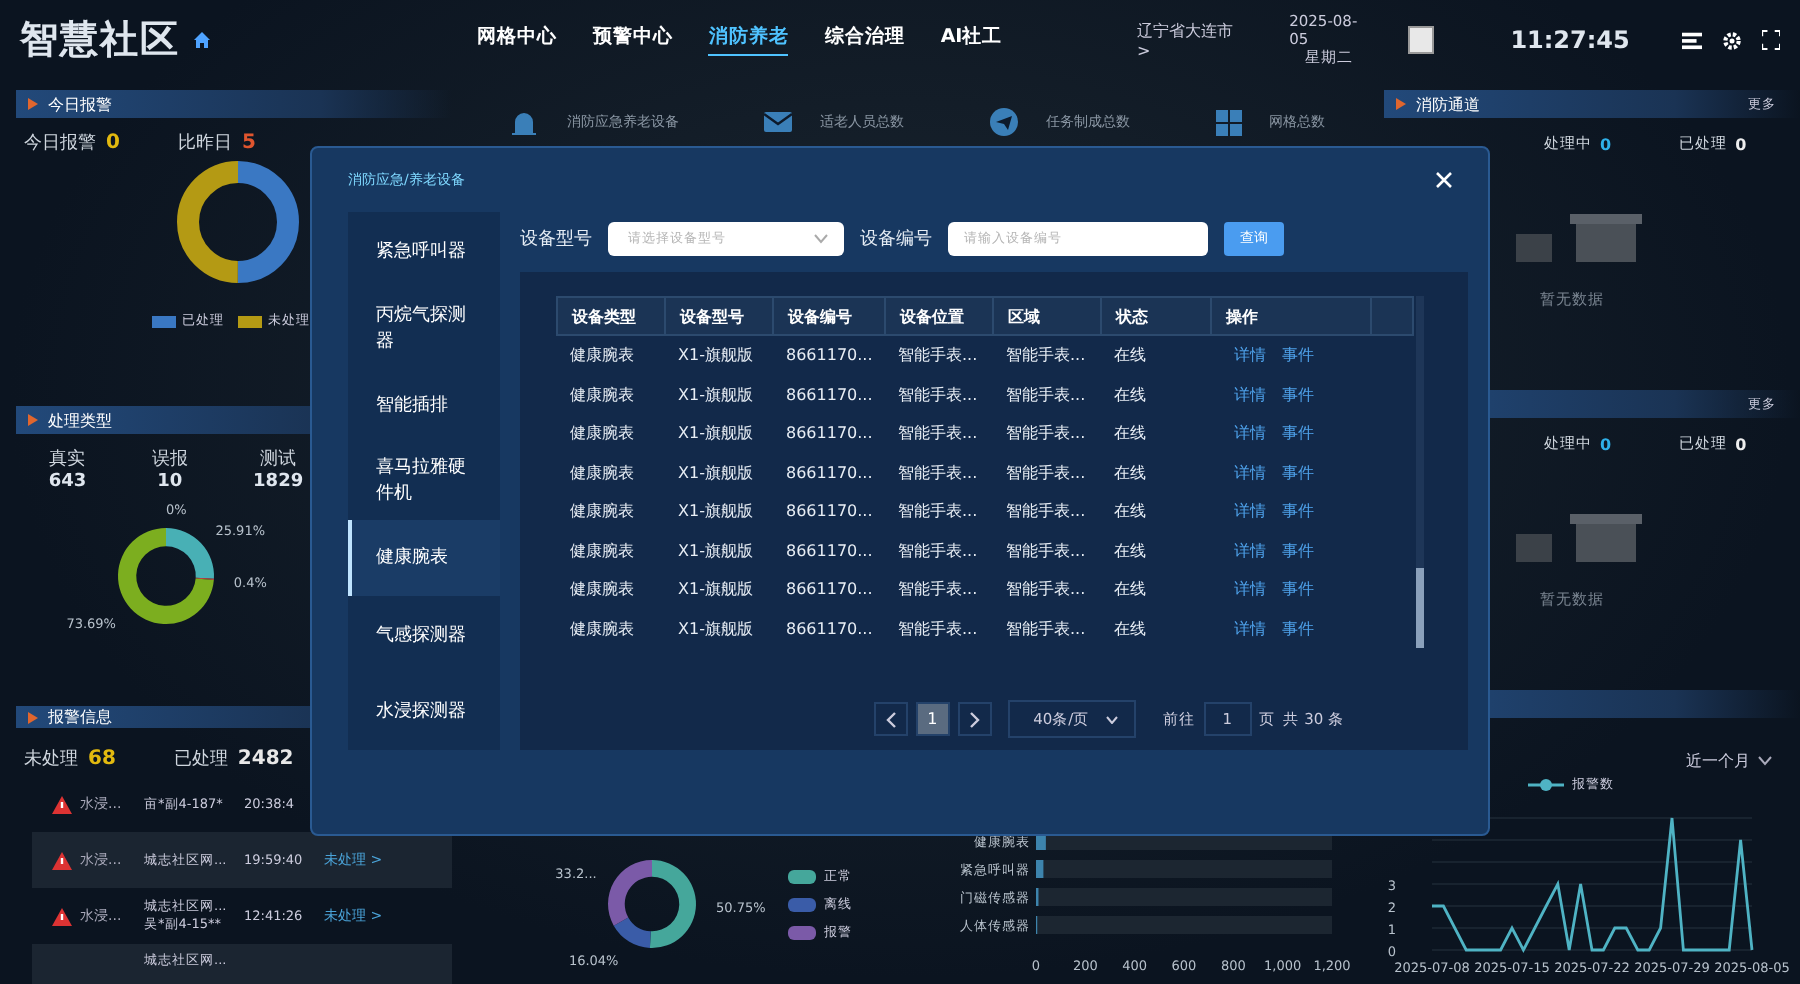 The image size is (1800, 984). What do you see at coordinates (748, 40) in the screenshot?
I see `nav-tab: 消防养老` at bounding box center [748, 40].